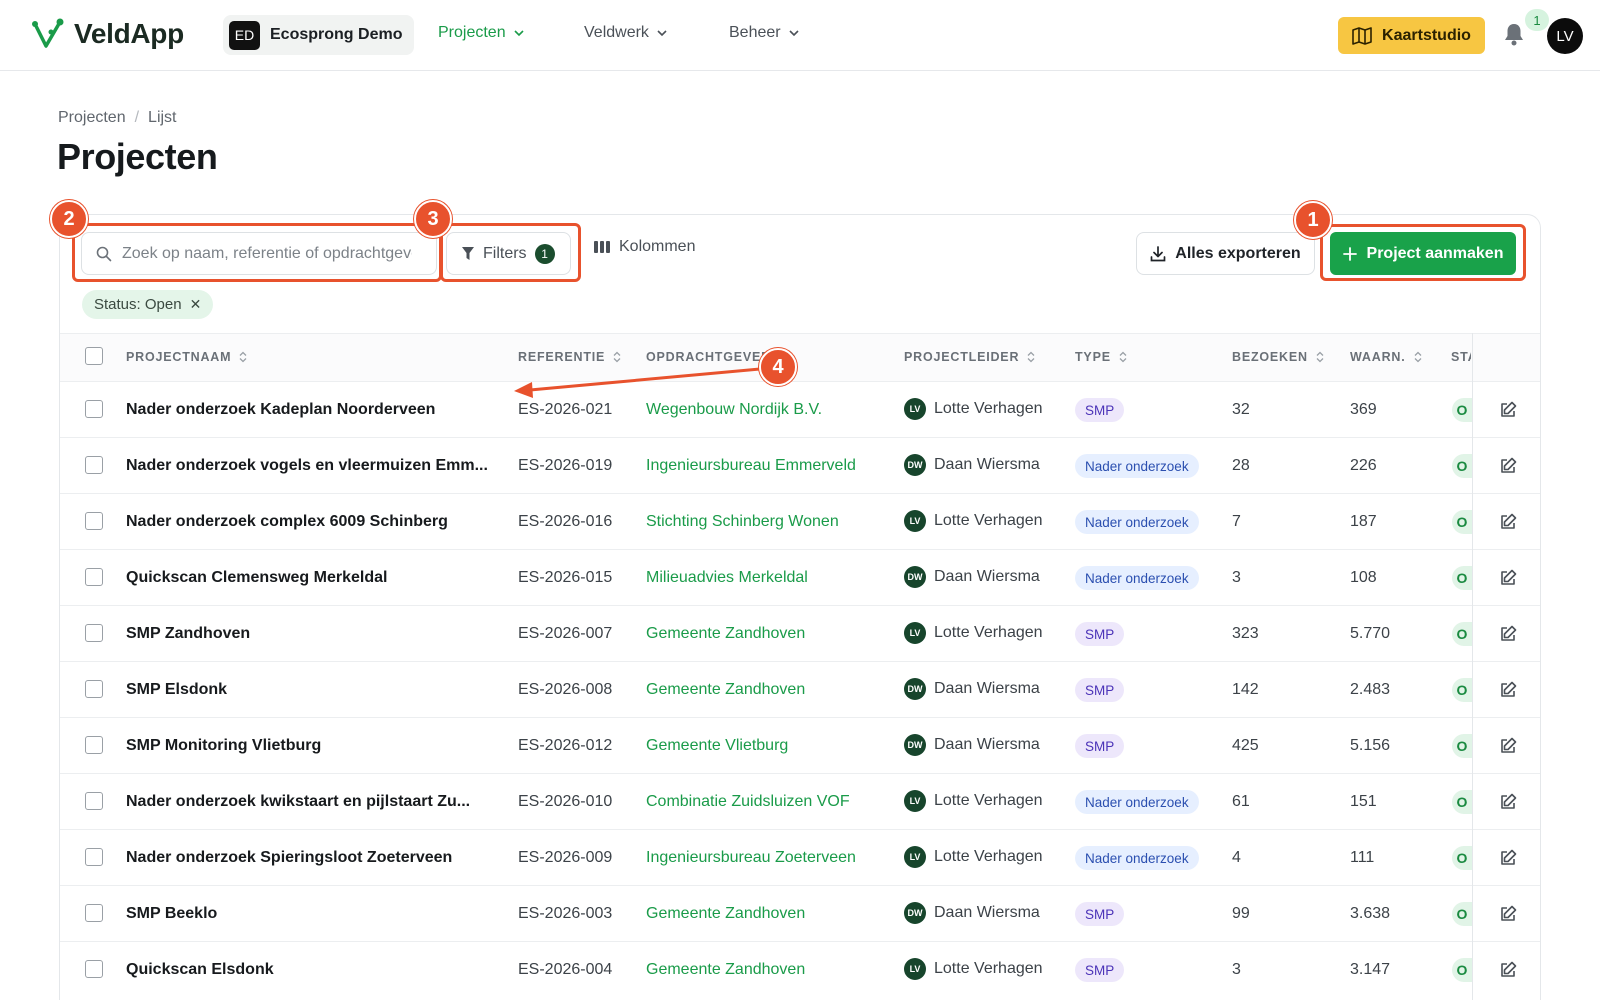 The height and width of the screenshot is (1000, 1600). I want to click on column-header-bezoeken: BEZOEKEN, so click(1278, 357).